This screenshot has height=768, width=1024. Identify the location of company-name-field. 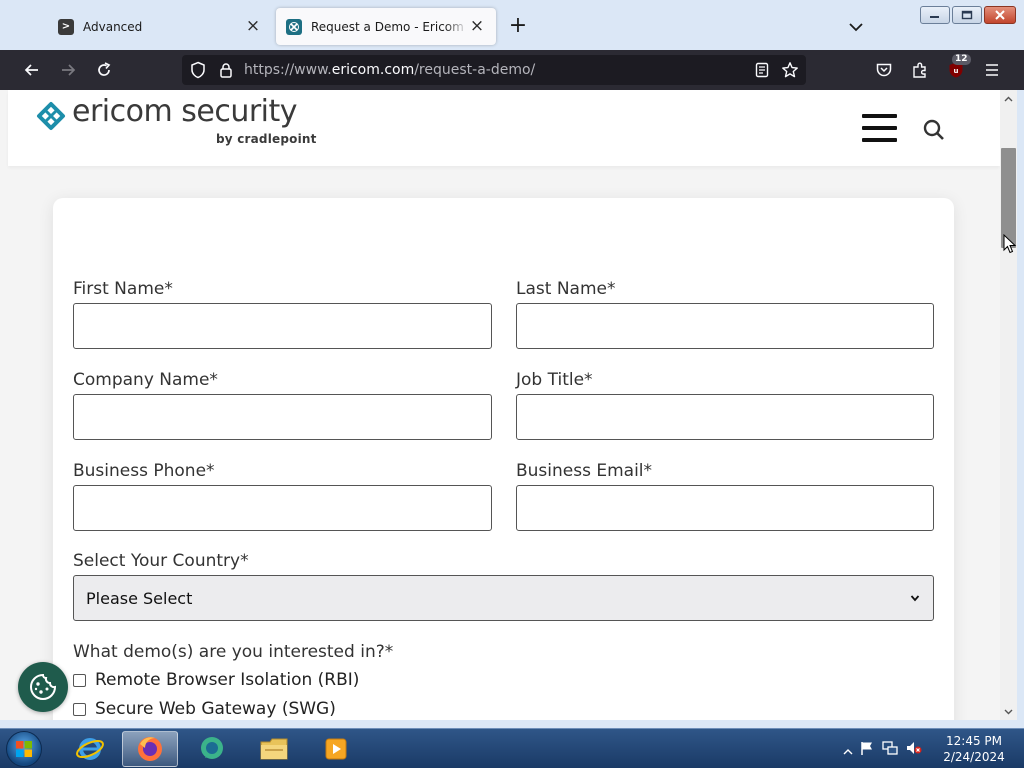
(282, 417).